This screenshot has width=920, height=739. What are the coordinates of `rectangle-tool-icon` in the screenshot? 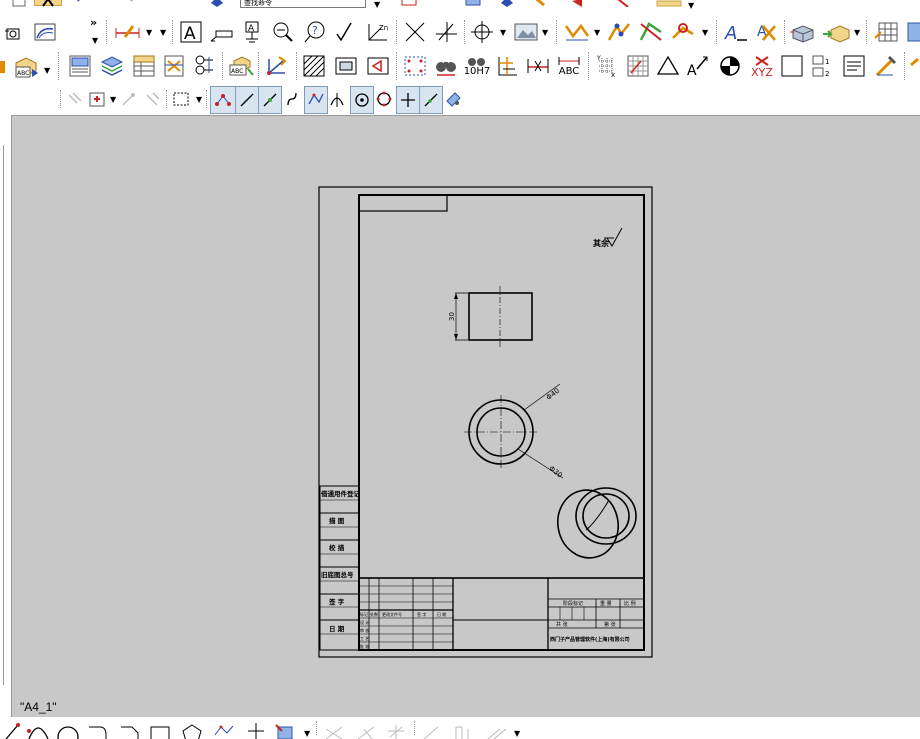 It's located at (160, 728).